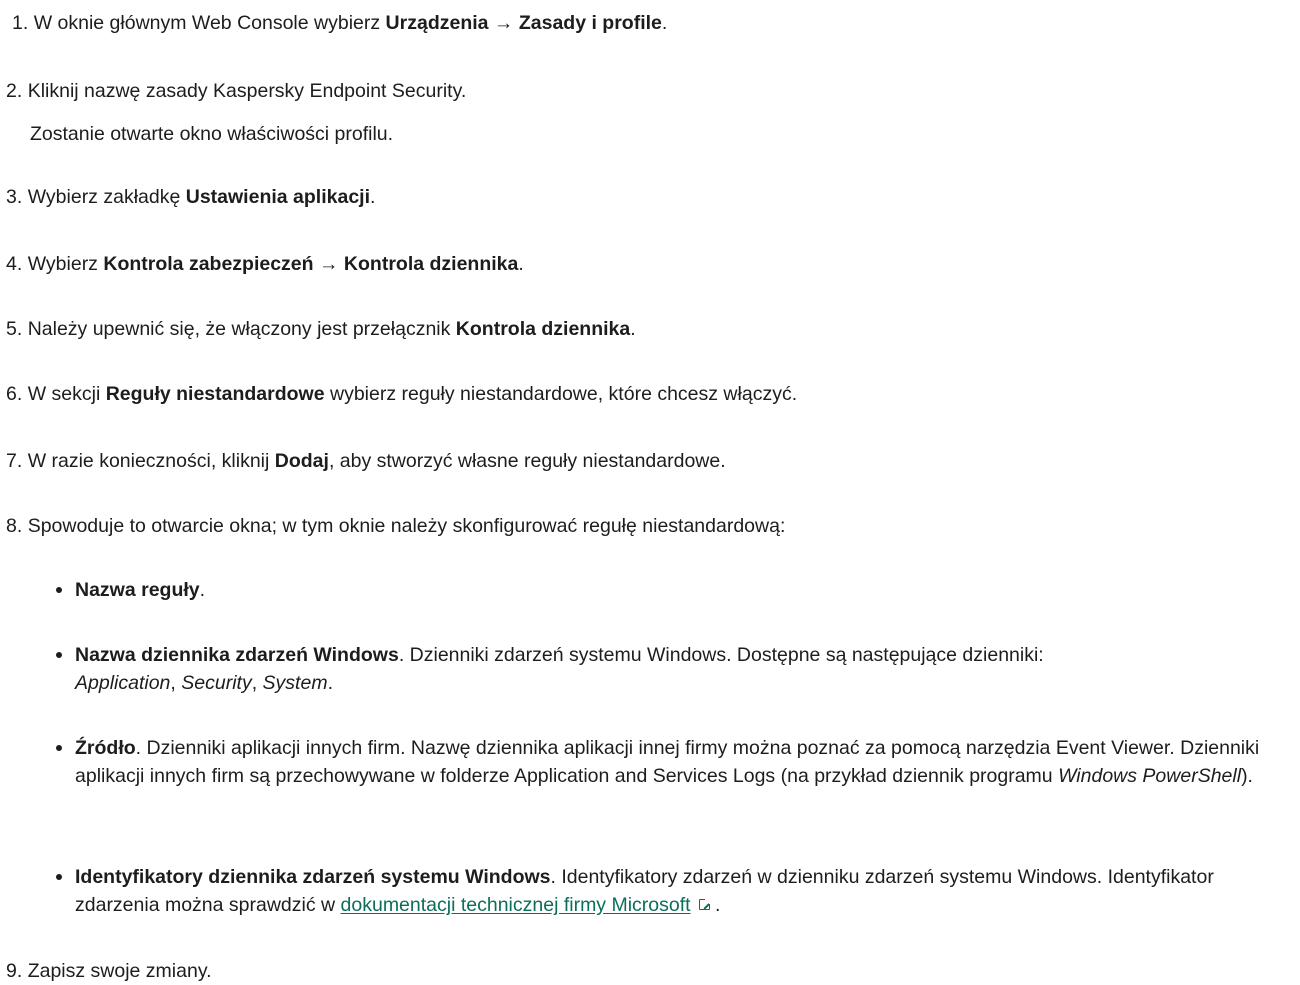  I want to click on step-text: W oknie głównym Web Console wybierz, so click(209, 23).